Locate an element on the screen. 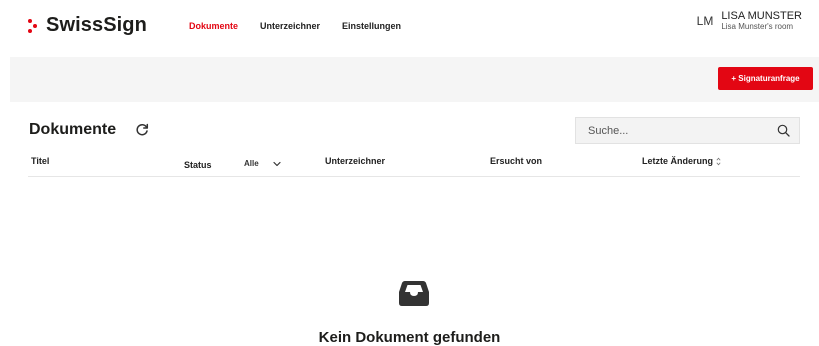 Image resolution: width=819 pixels, height=346 pixels. logo-text: SwissSign is located at coordinates (96, 25).